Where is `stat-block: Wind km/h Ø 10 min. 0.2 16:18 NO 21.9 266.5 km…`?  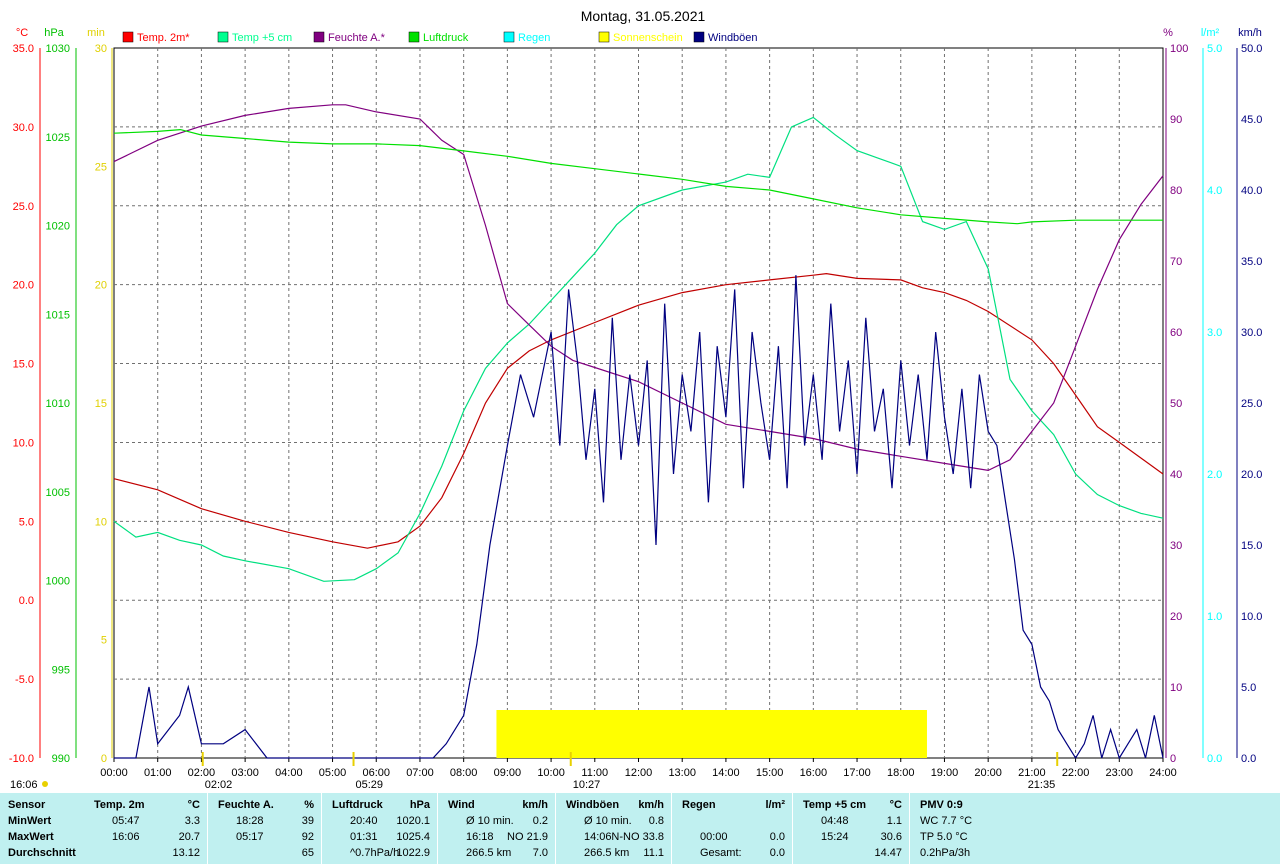
stat-block: Wind km/h Ø 10 min. 0.2 16:18 NO 21.9 266.5 km… is located at coordinates (499, 828).